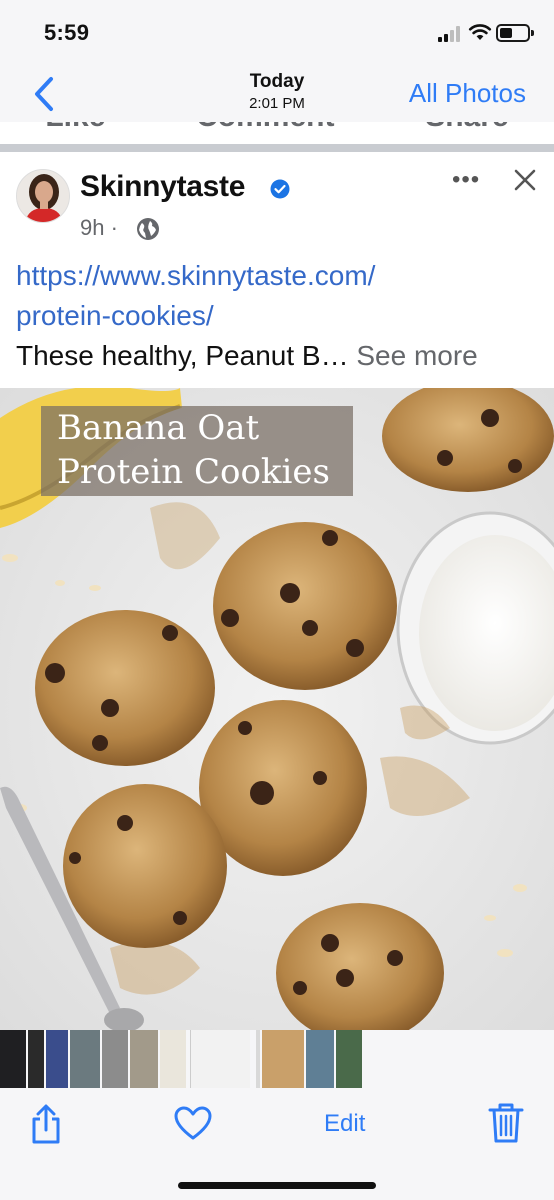 The width and height of the screenshot is (554, 1200). What do you see at coordinates (163, 186) in the screenshot?
I see `page-name: Skinnytaste` at bounding box center [163, 186].